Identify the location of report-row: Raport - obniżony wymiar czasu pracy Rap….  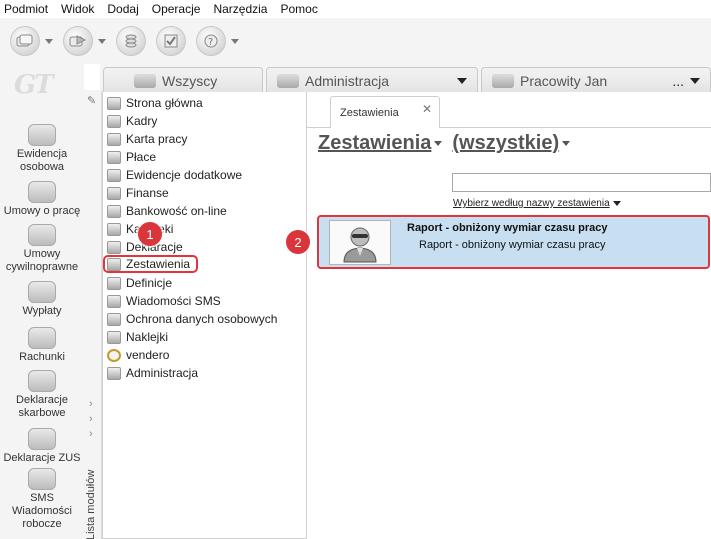
(513, 242).